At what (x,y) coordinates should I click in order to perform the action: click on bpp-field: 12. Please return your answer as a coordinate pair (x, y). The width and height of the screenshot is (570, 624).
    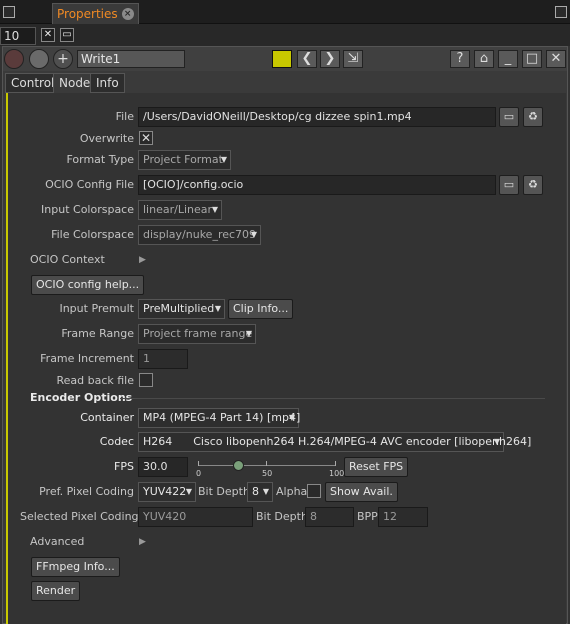
    Looking at the image, I should click on (403, 517).